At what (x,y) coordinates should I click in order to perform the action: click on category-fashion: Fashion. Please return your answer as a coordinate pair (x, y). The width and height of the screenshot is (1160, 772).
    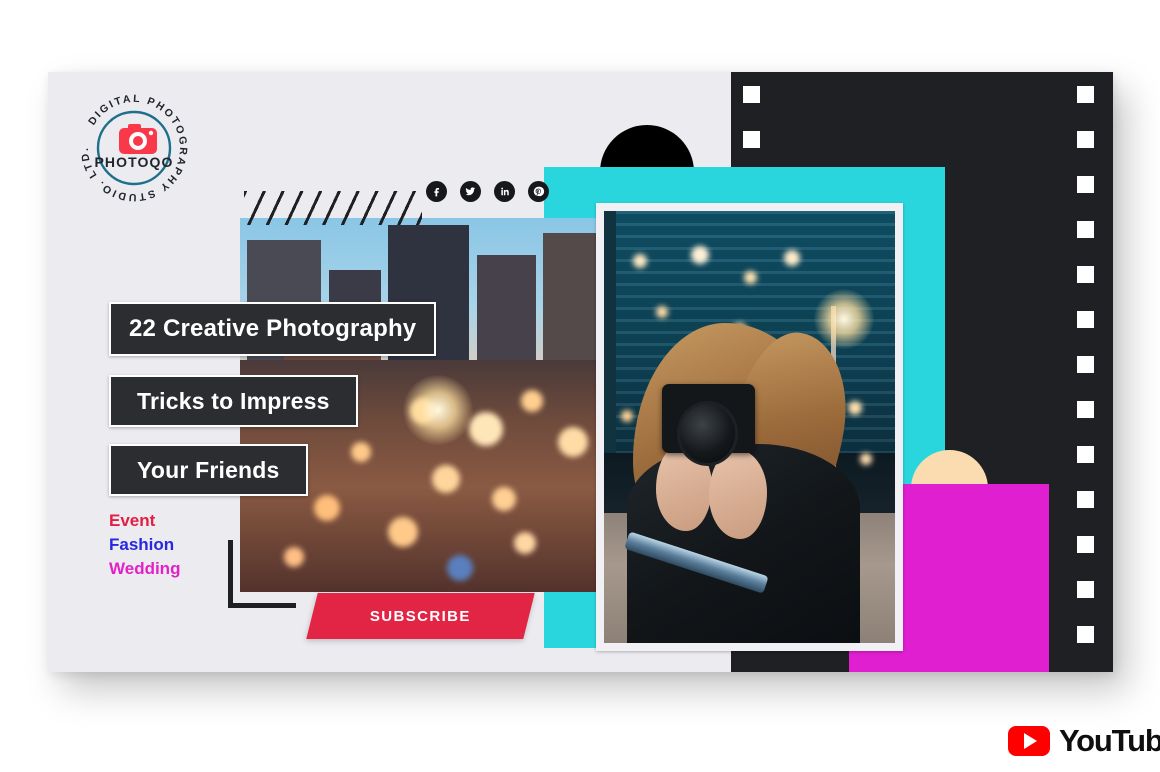
    Looking at the image, I should click on (142, 544).